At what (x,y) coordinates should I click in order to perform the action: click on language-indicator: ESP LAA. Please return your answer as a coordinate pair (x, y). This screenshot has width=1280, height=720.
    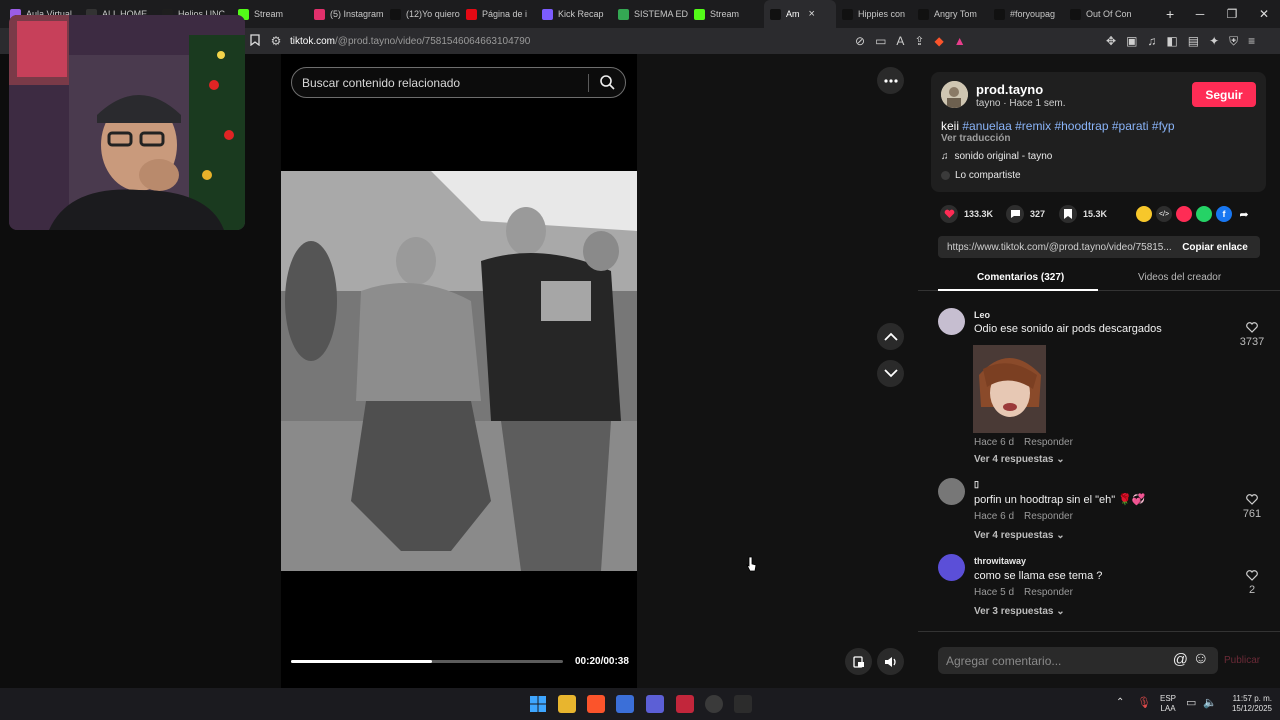
    Looking at the image, I should click on (1168, 704).